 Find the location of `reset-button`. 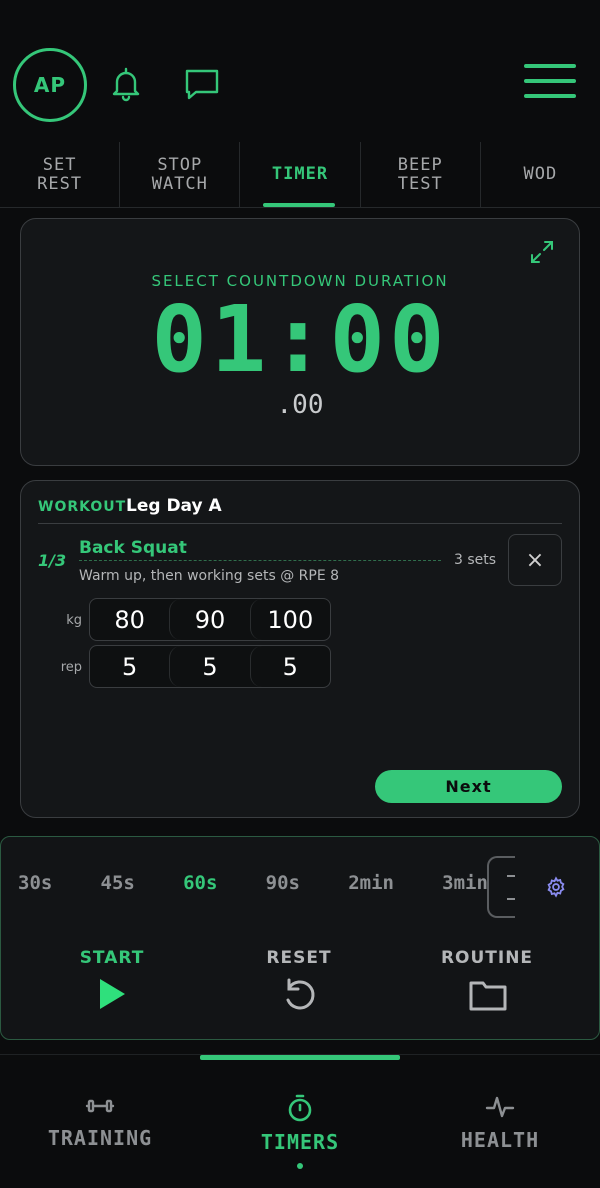

reset-button is located at coordinates (299, 994).